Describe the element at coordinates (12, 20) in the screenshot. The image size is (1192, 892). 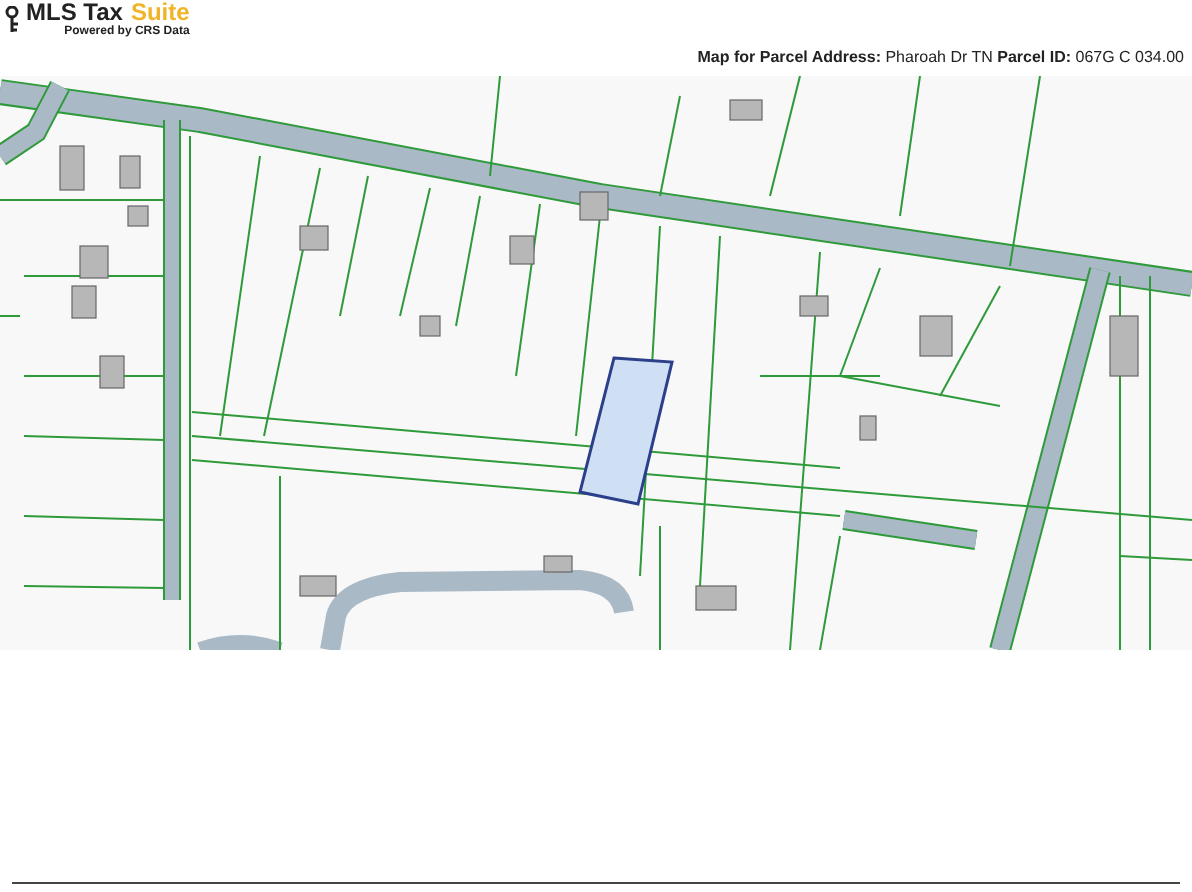
I see `key-icon` at that location.